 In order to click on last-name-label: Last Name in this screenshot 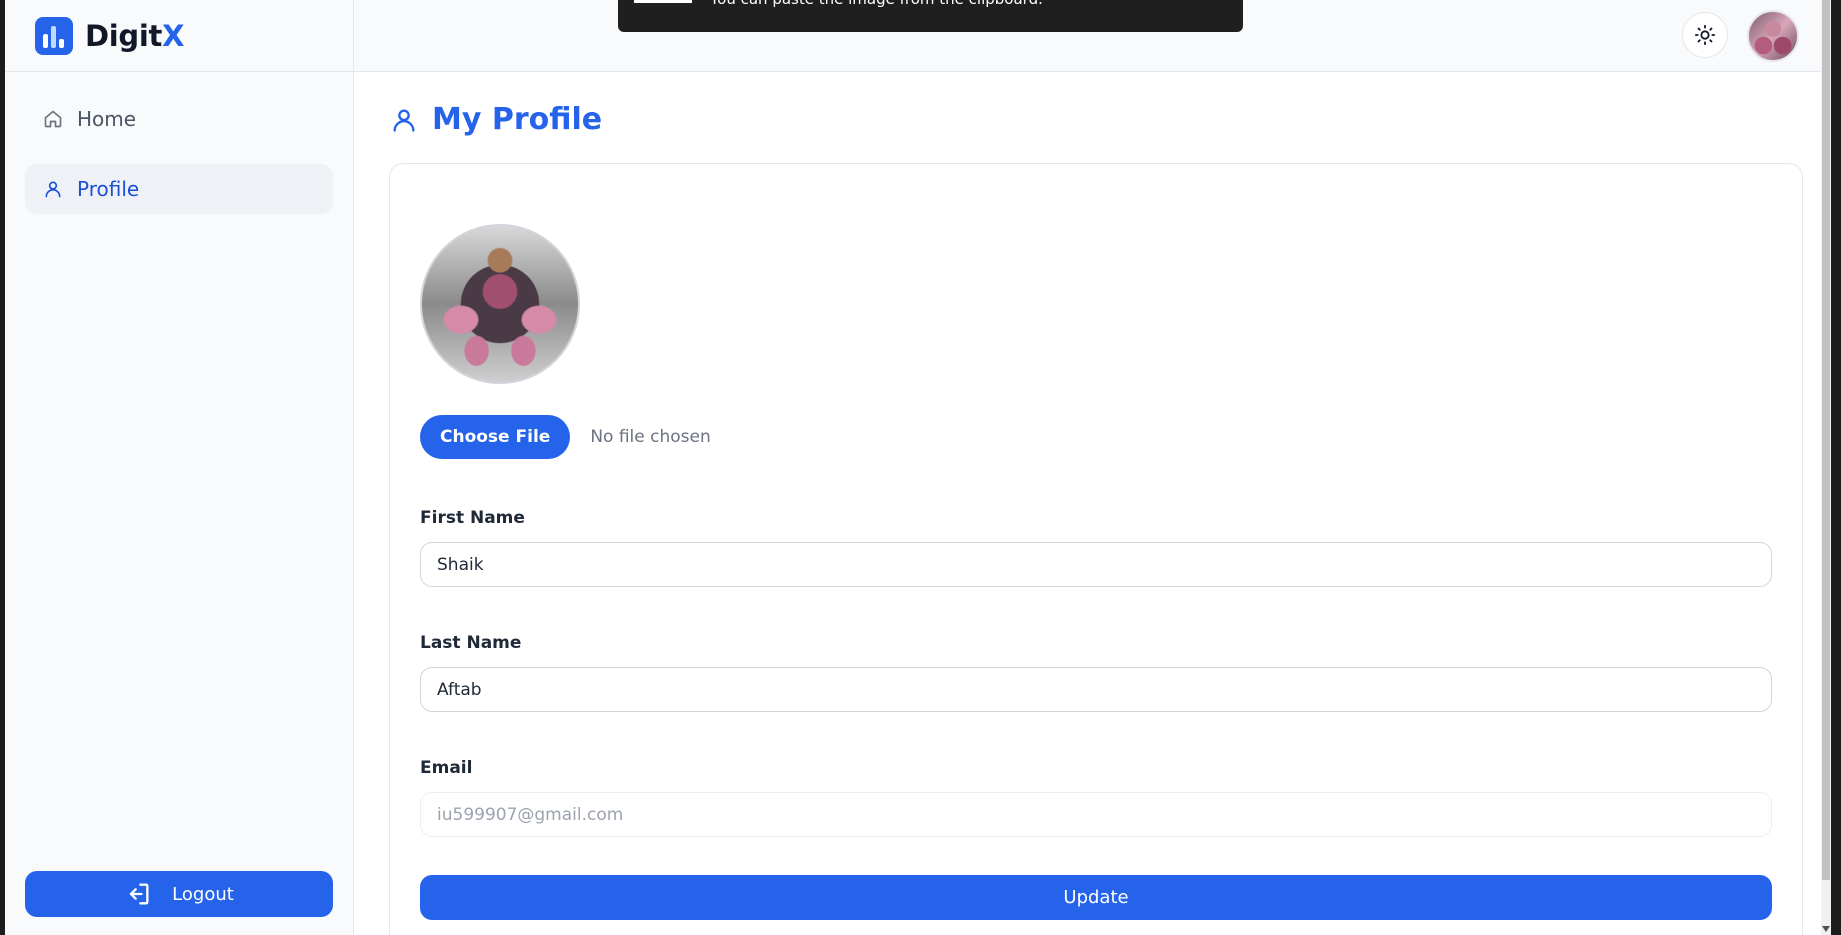, I will do `click(471, 643)`.